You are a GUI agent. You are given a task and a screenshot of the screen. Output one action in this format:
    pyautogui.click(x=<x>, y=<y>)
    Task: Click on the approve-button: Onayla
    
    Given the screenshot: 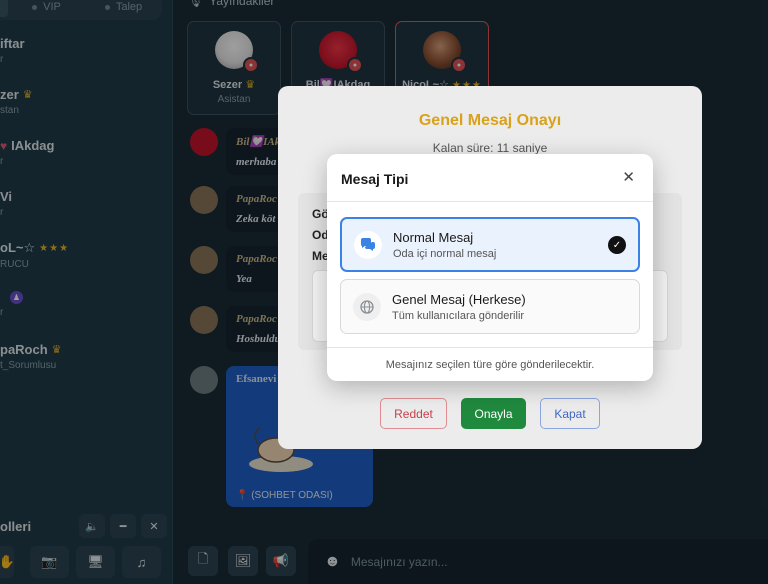 What is the action you would take?
    pyautogui.click(x=493, y=413)
    